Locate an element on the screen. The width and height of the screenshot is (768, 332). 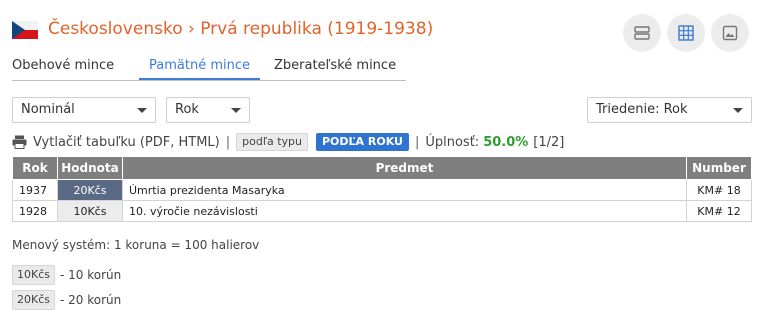
tab-zberatelske-mince: Zberateľské mince is located at coordinates (335, 65).